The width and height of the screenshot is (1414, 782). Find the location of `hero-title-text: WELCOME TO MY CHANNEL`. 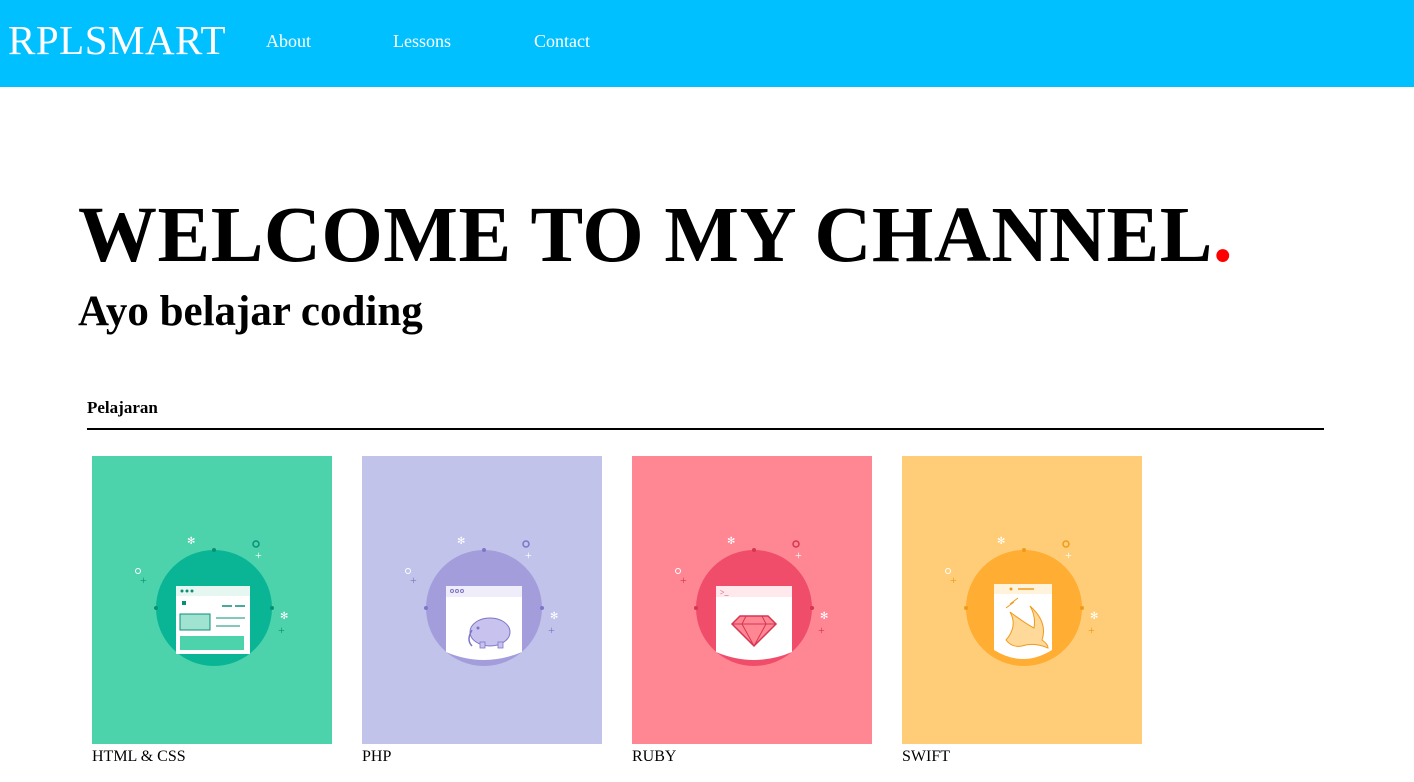

hero-title-text: WELCOME TO MY CHANNEL is located at coordinates (645, 235).